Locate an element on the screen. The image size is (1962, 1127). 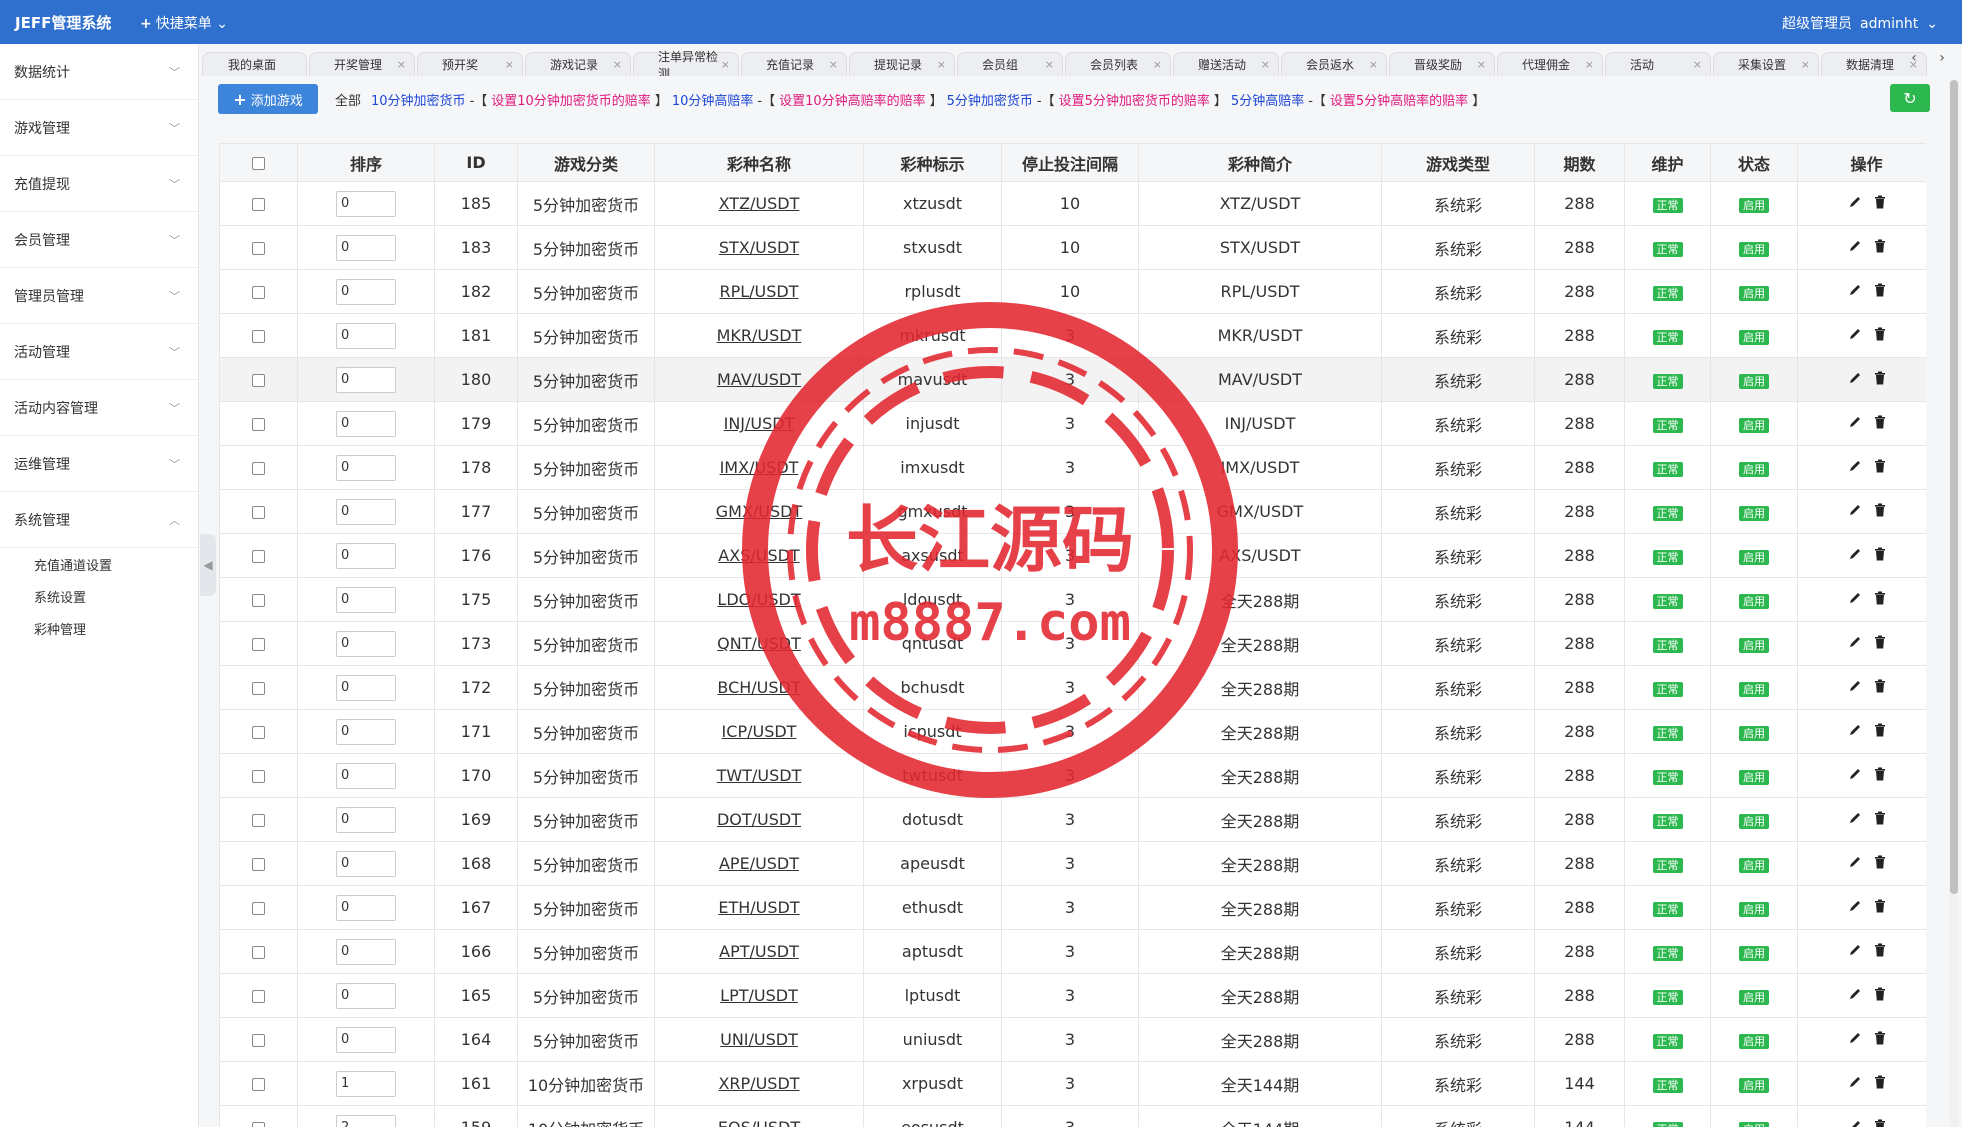
tab: 采集设置 × is located at coordinates (1766, 64).